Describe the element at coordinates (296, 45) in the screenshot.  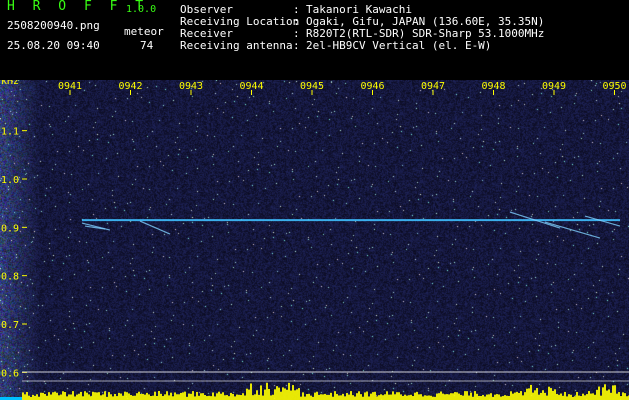
I see `antenna-colon: :` at that location.